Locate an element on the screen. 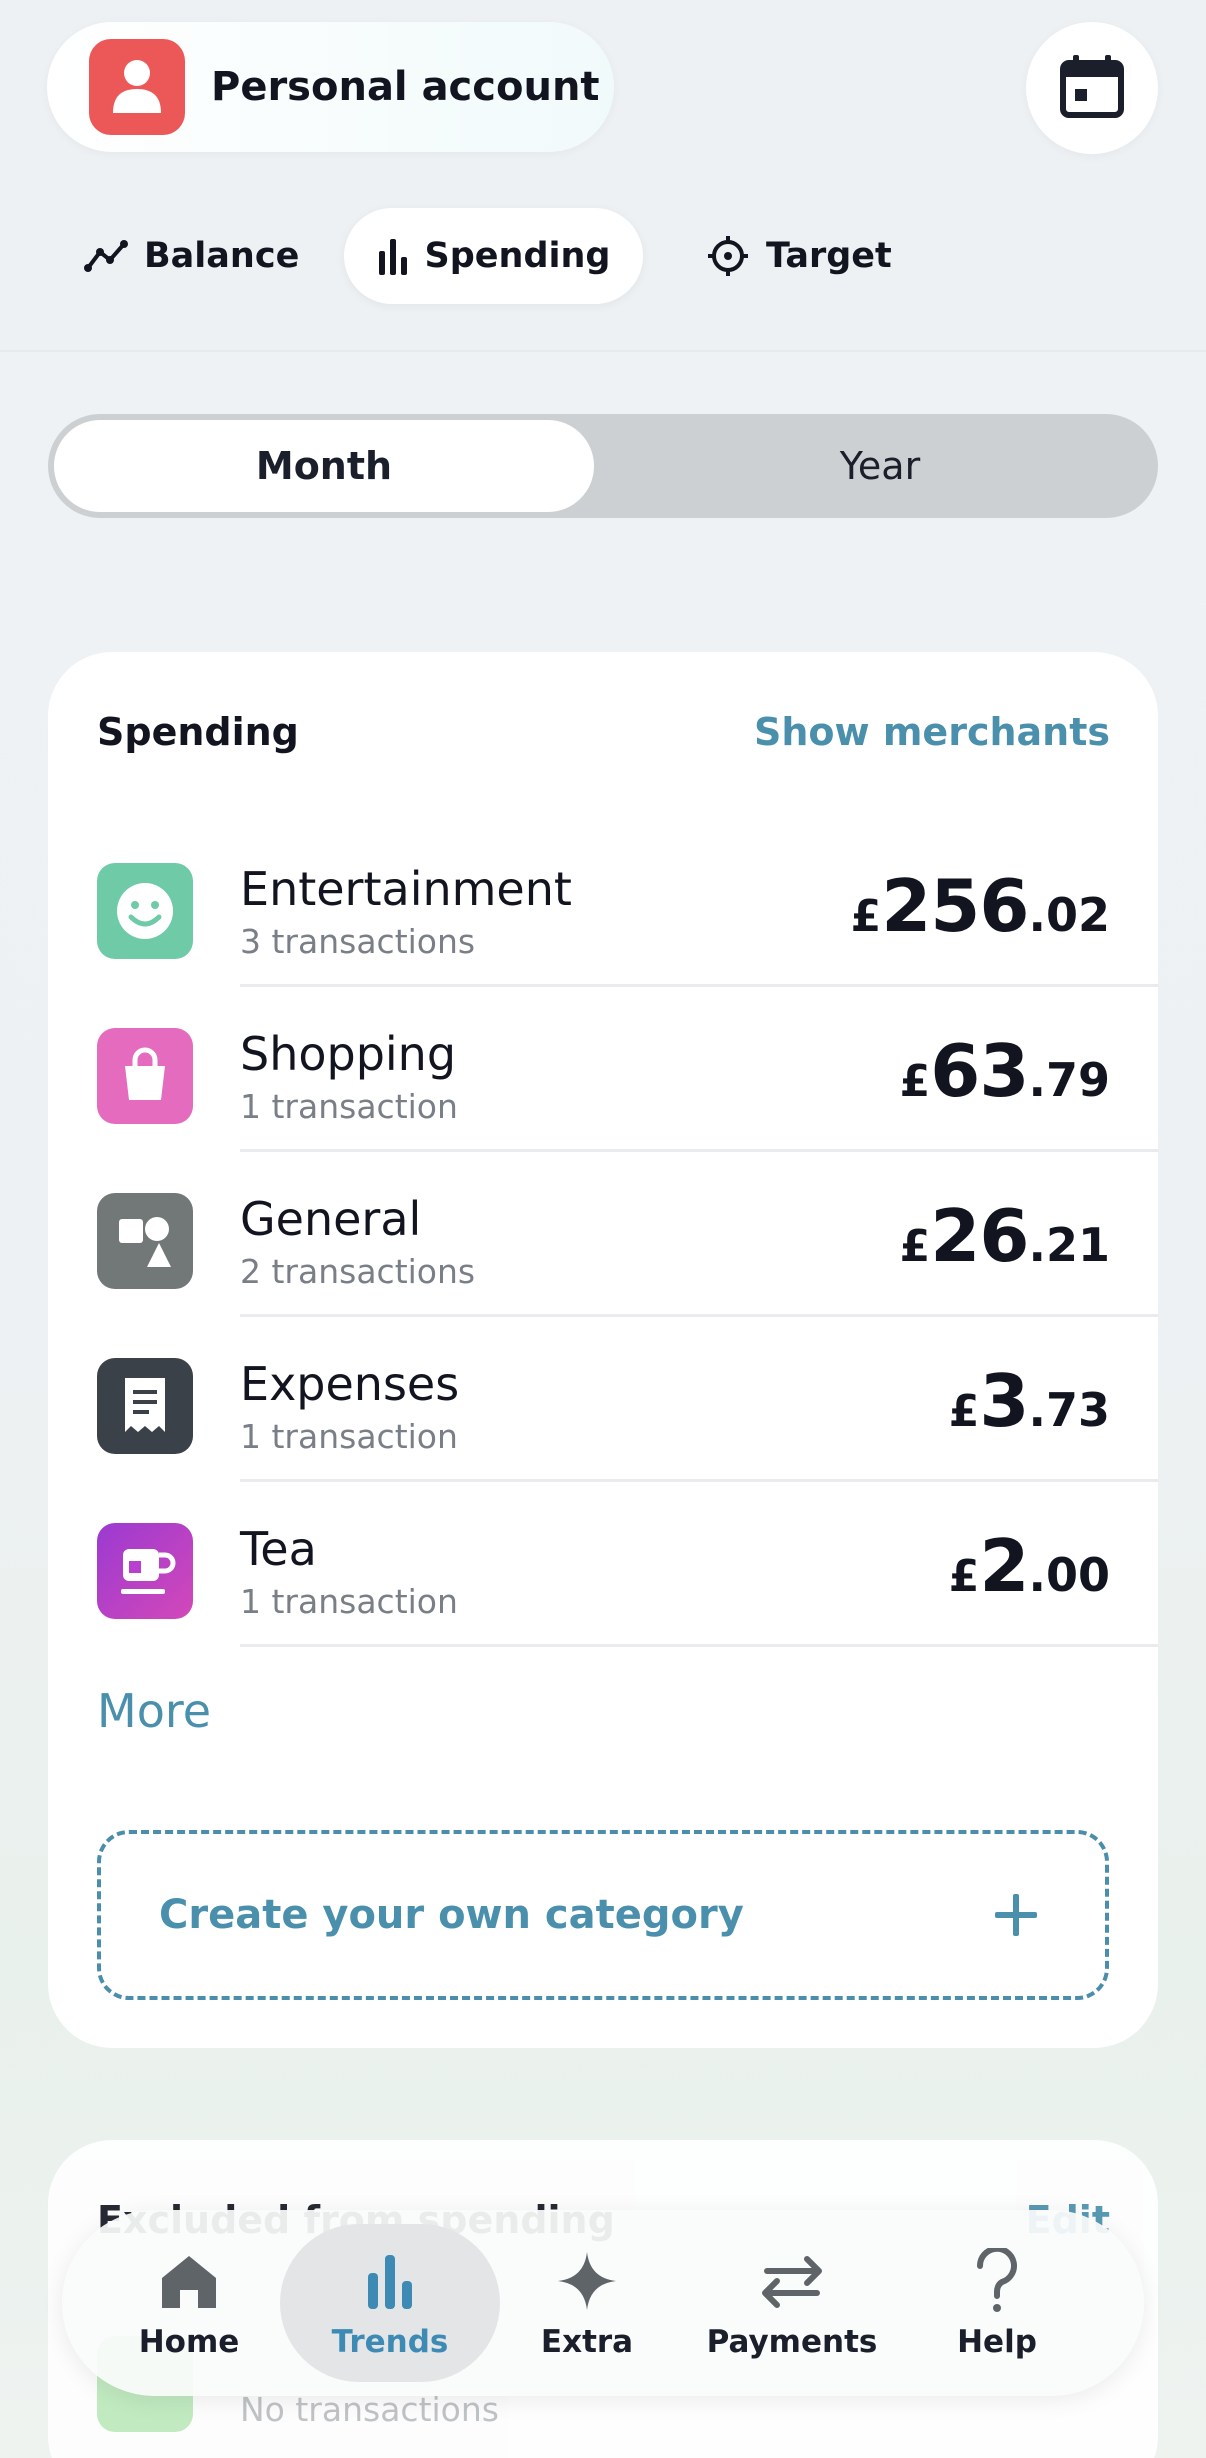  tea-cup-icon is located at coordinates (145, 1571).